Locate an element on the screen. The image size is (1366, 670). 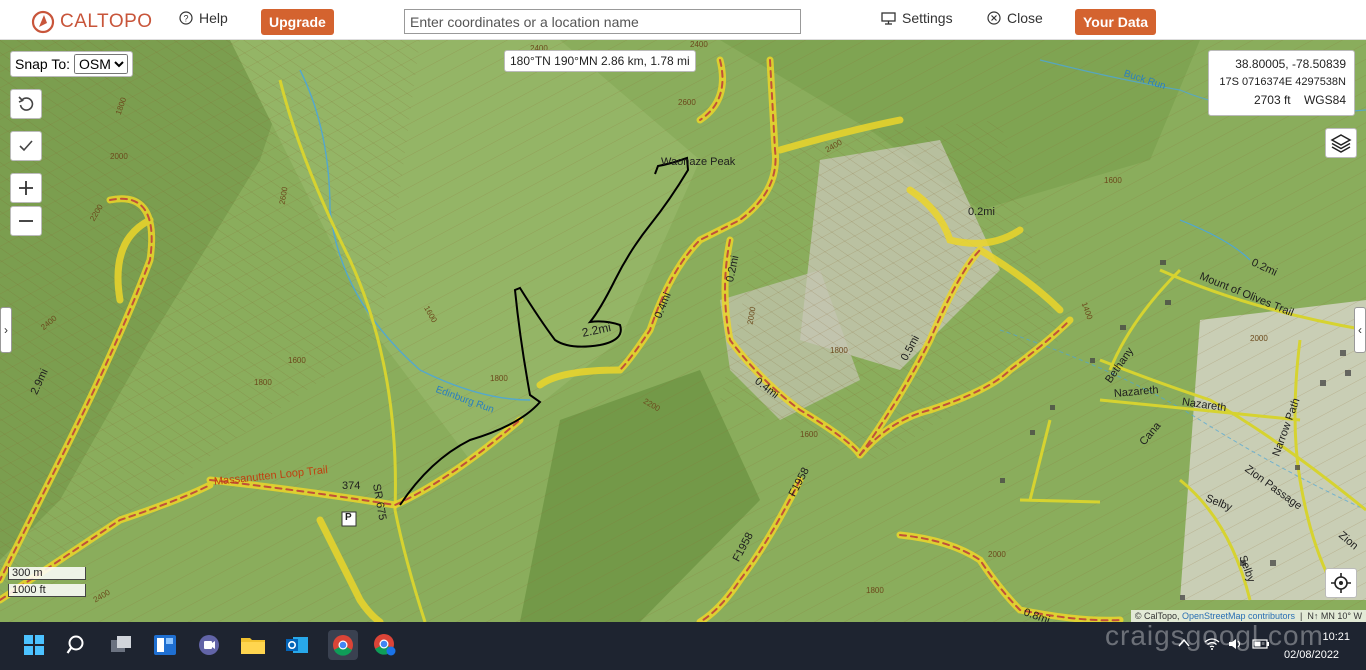
layers-icon is located at coordinates (1341, 143).